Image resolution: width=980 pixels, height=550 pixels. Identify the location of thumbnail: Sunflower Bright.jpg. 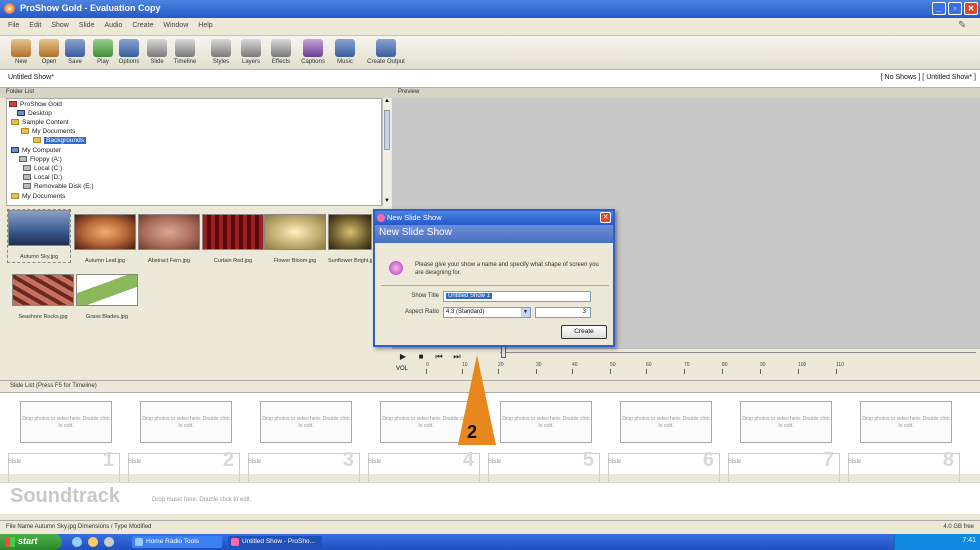
(350, 240).